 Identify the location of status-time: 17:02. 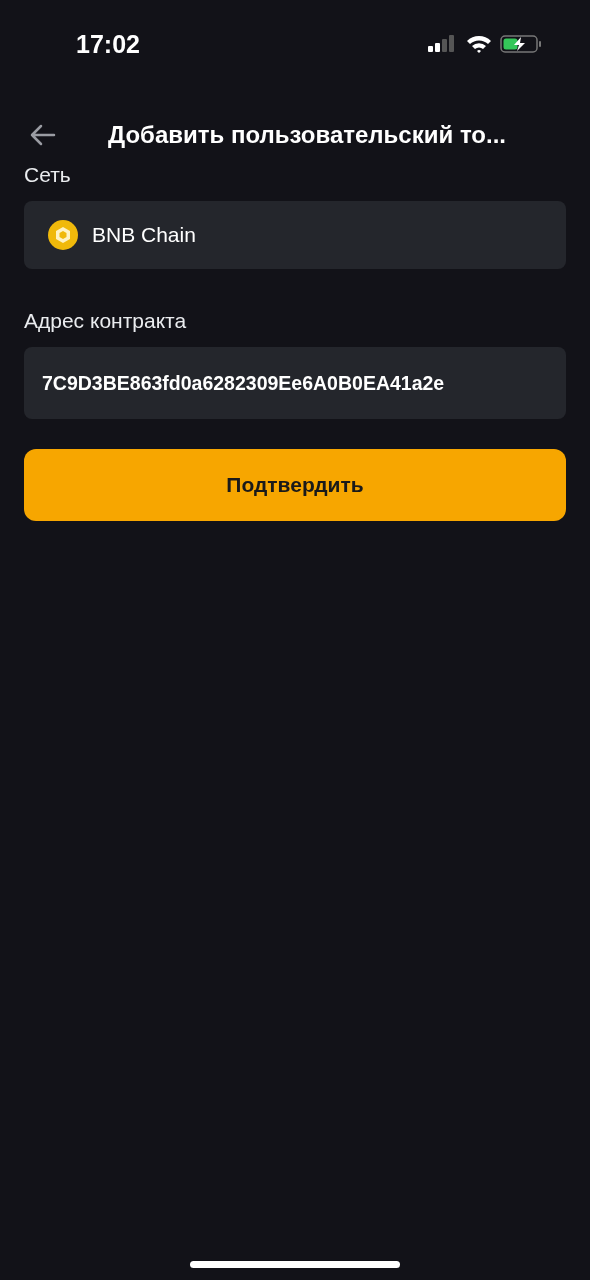
(108, 44).